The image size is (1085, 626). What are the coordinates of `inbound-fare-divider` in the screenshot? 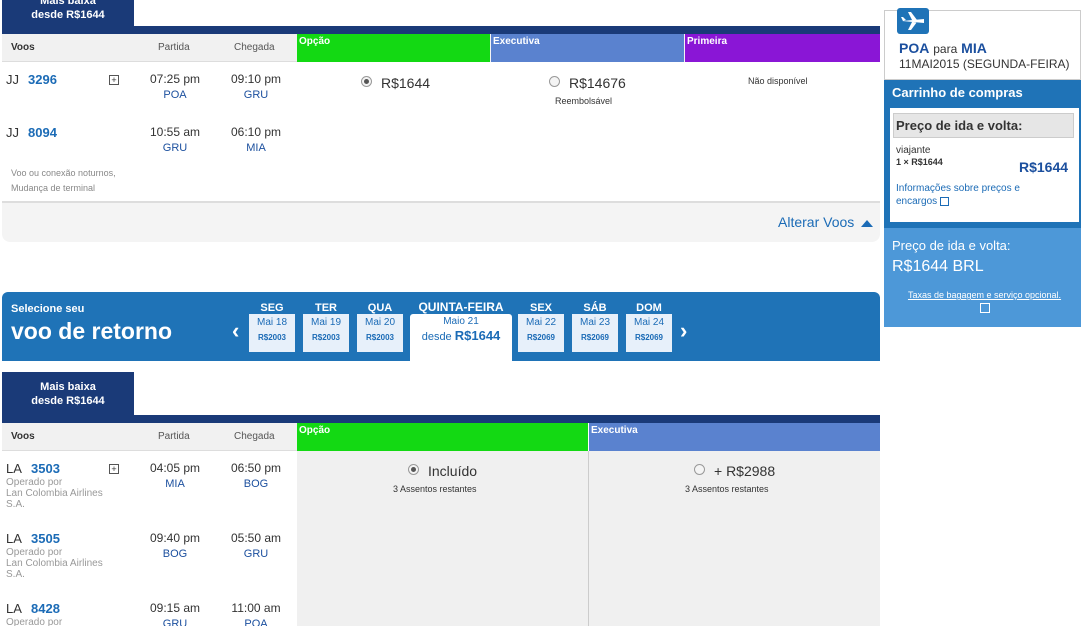 It's located at (588, 538).